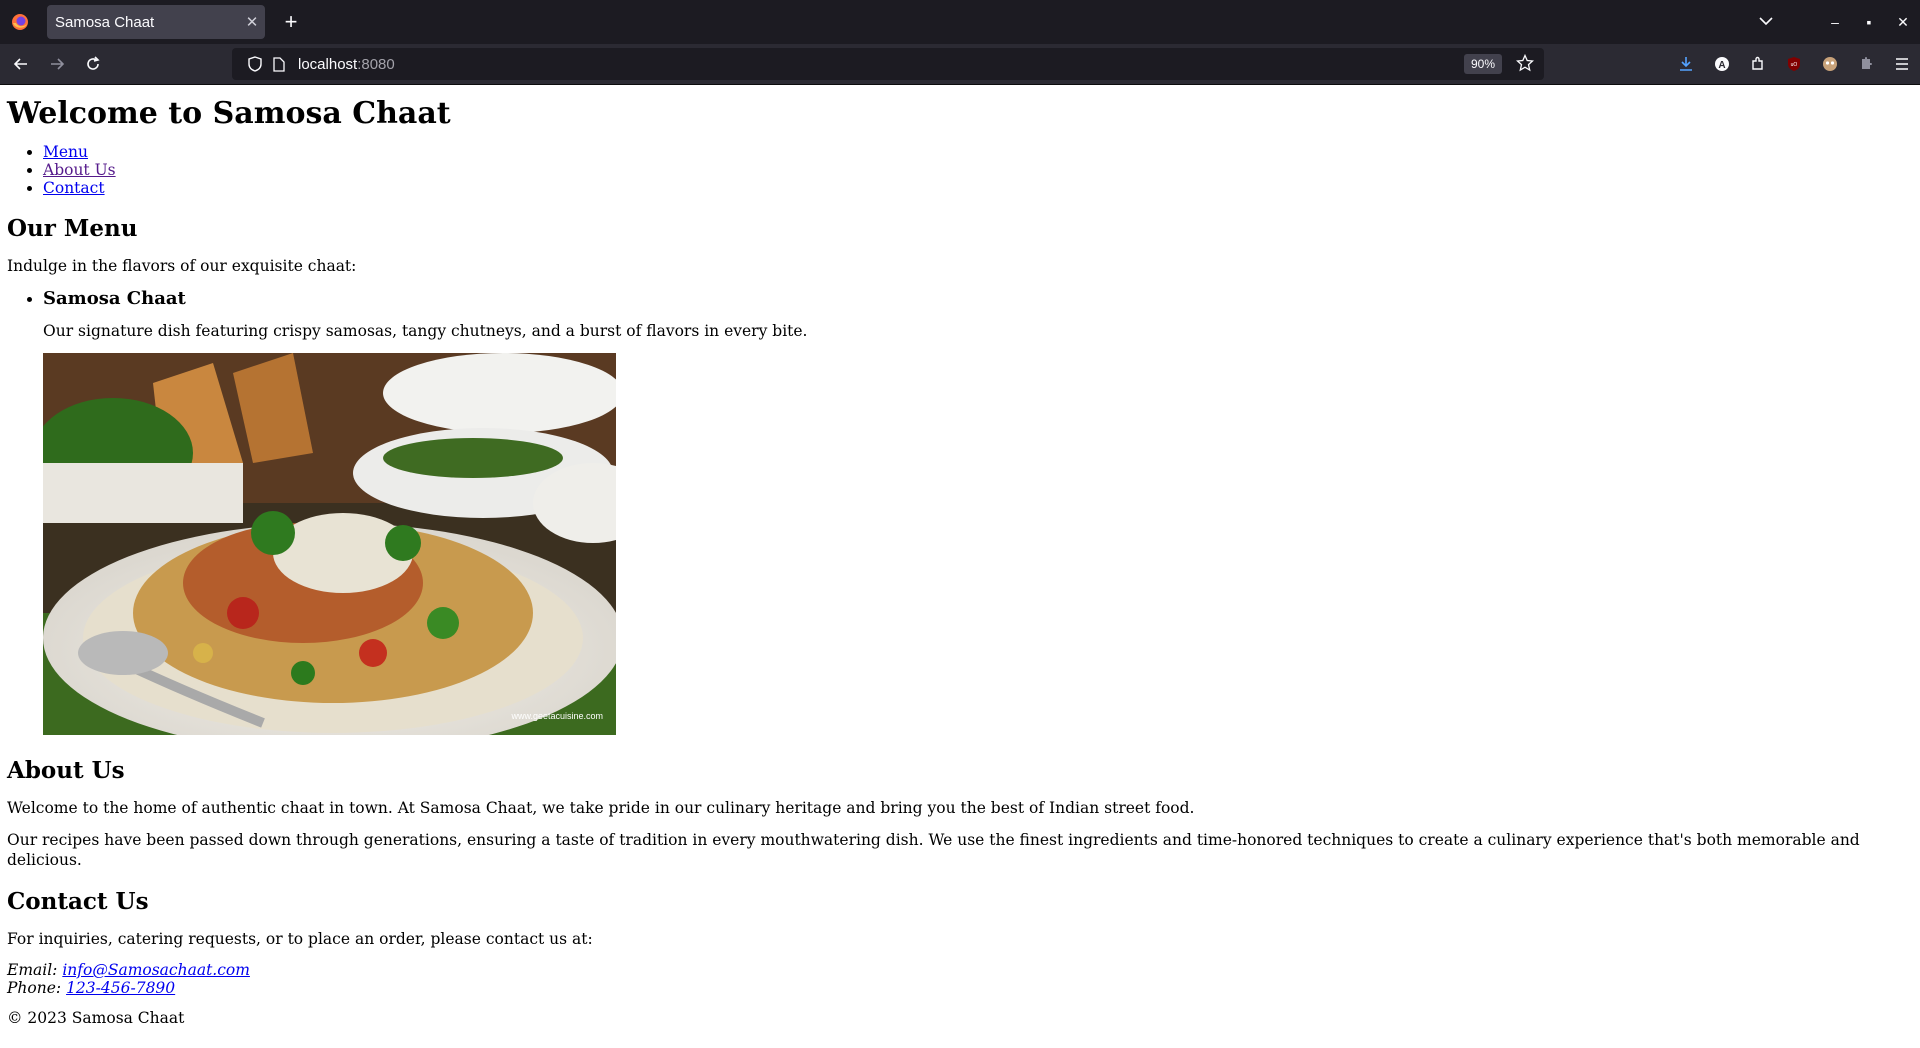 Image resolution: width=1920 pixels, height=1048 pixels. What do you see at coordinates (255, 64) in the screenshot?
I see `shield-icon` at bounding box center [255, 64].